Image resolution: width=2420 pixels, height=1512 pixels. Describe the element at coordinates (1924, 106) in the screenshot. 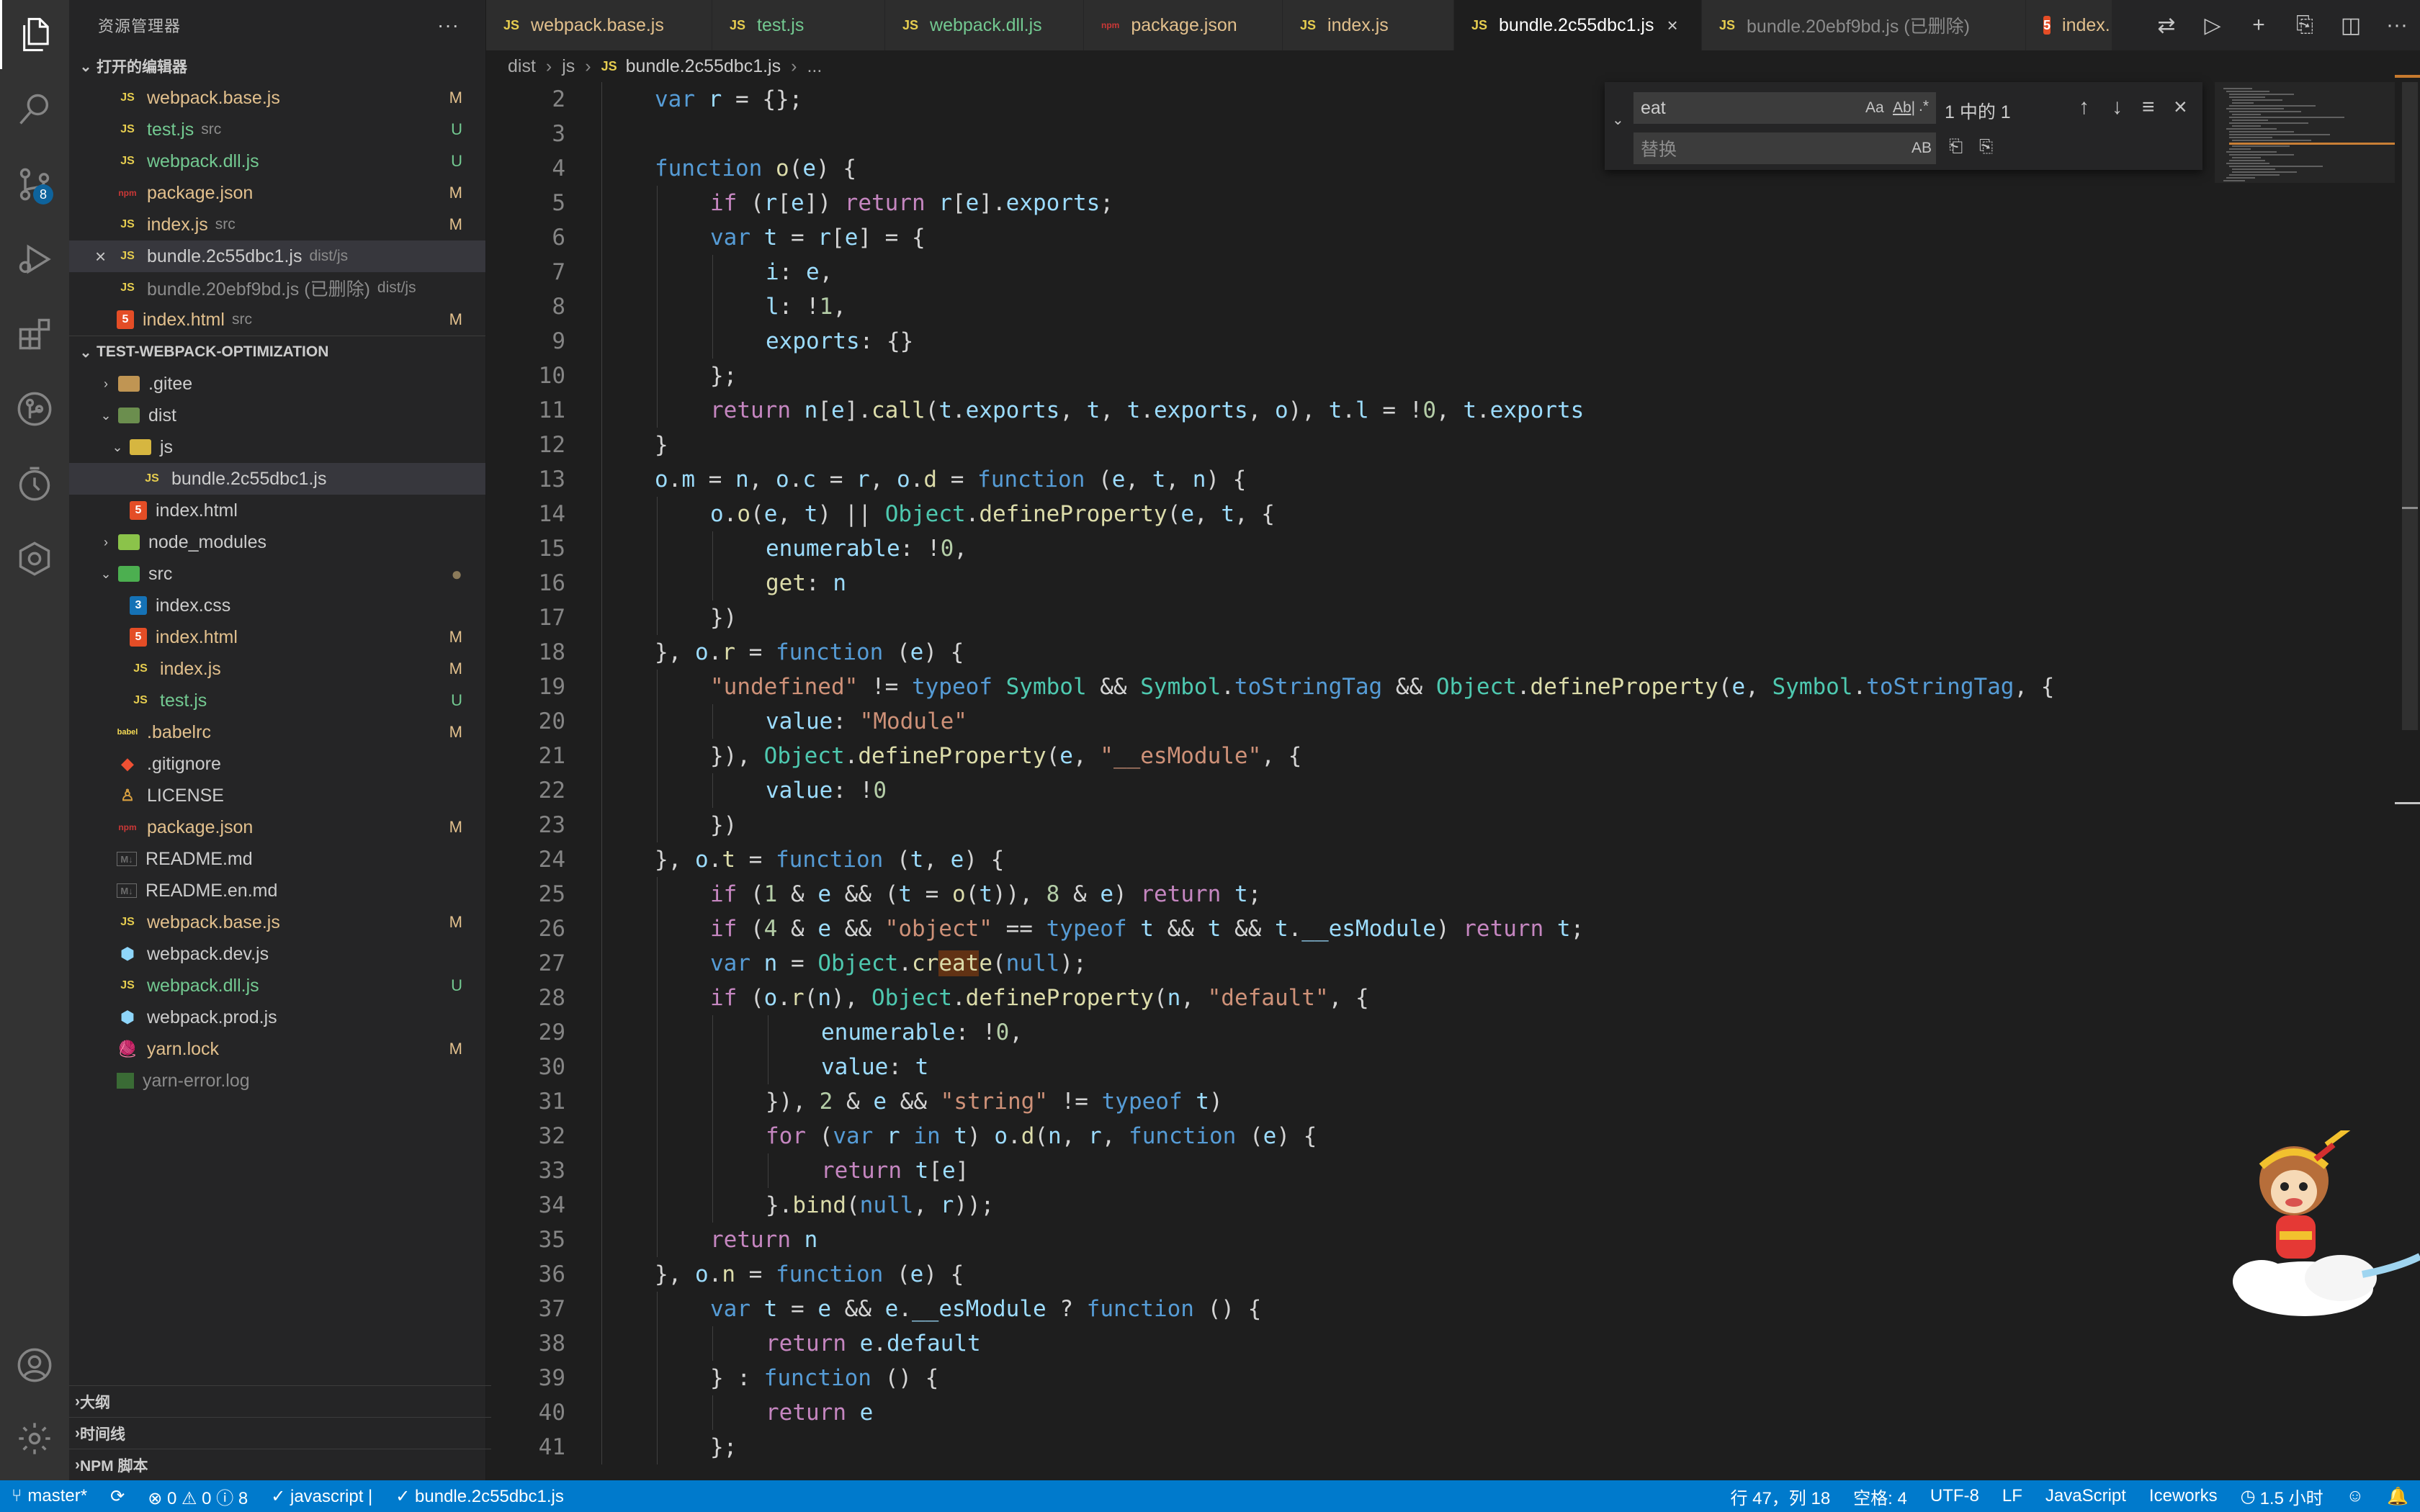

I see `regex-toggle: .*` at that location.